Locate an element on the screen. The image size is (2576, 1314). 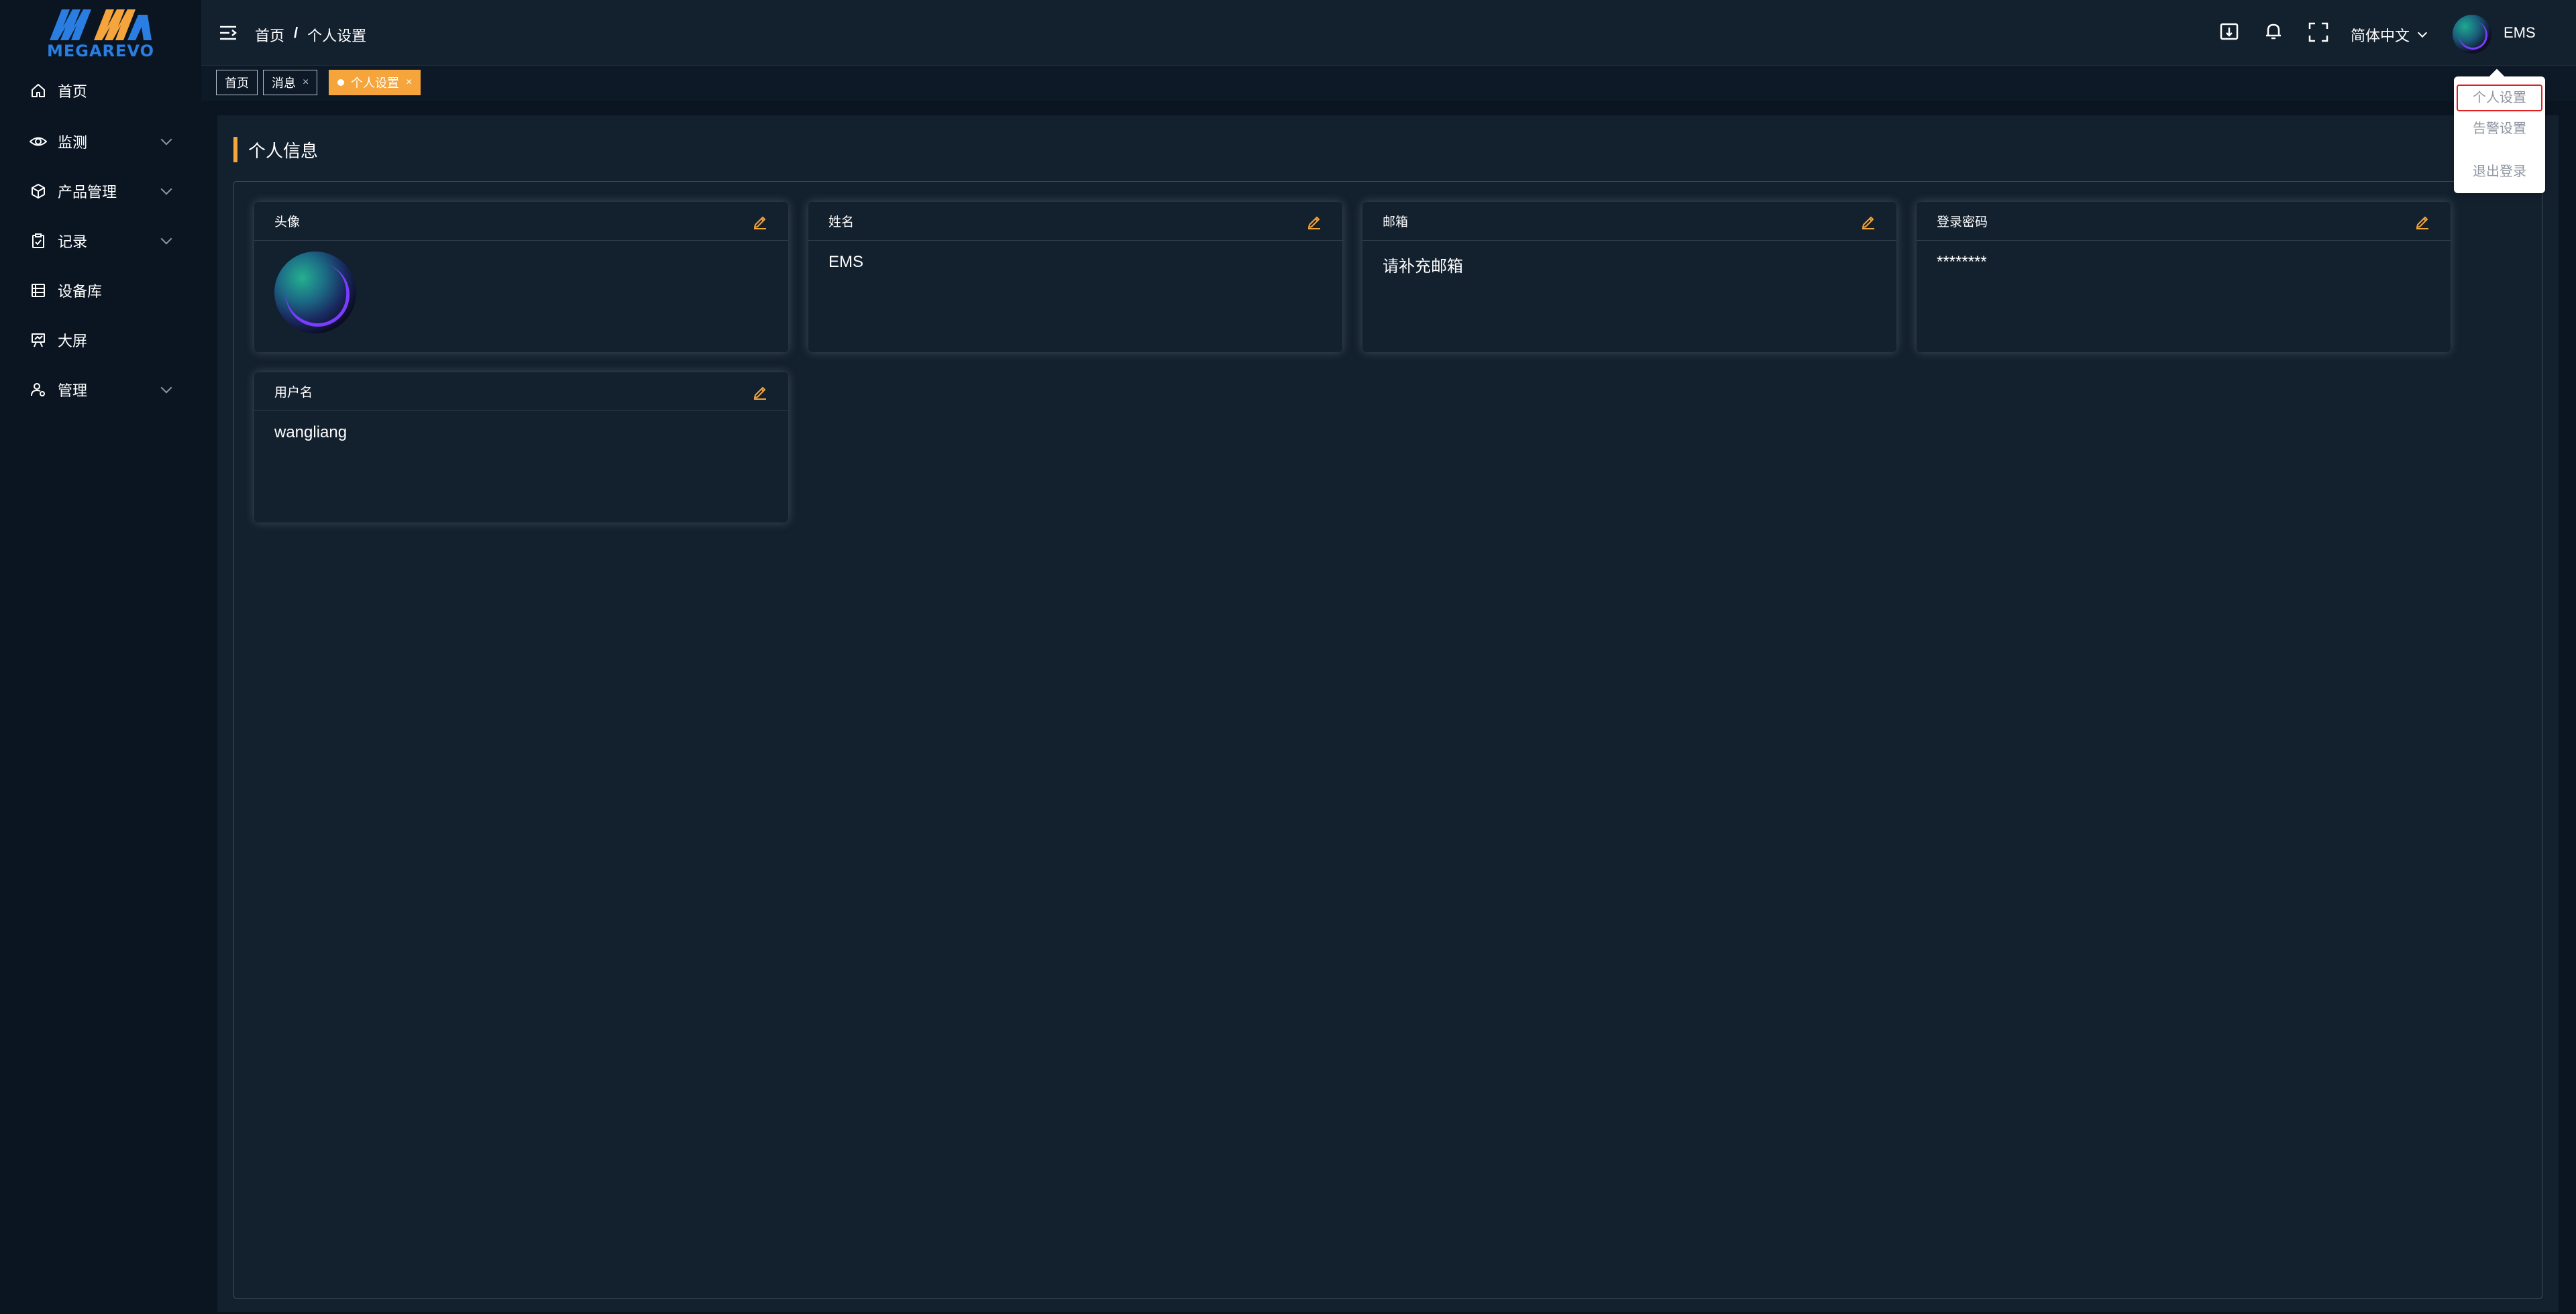
avatar-image is located at coordinates (315, 292).